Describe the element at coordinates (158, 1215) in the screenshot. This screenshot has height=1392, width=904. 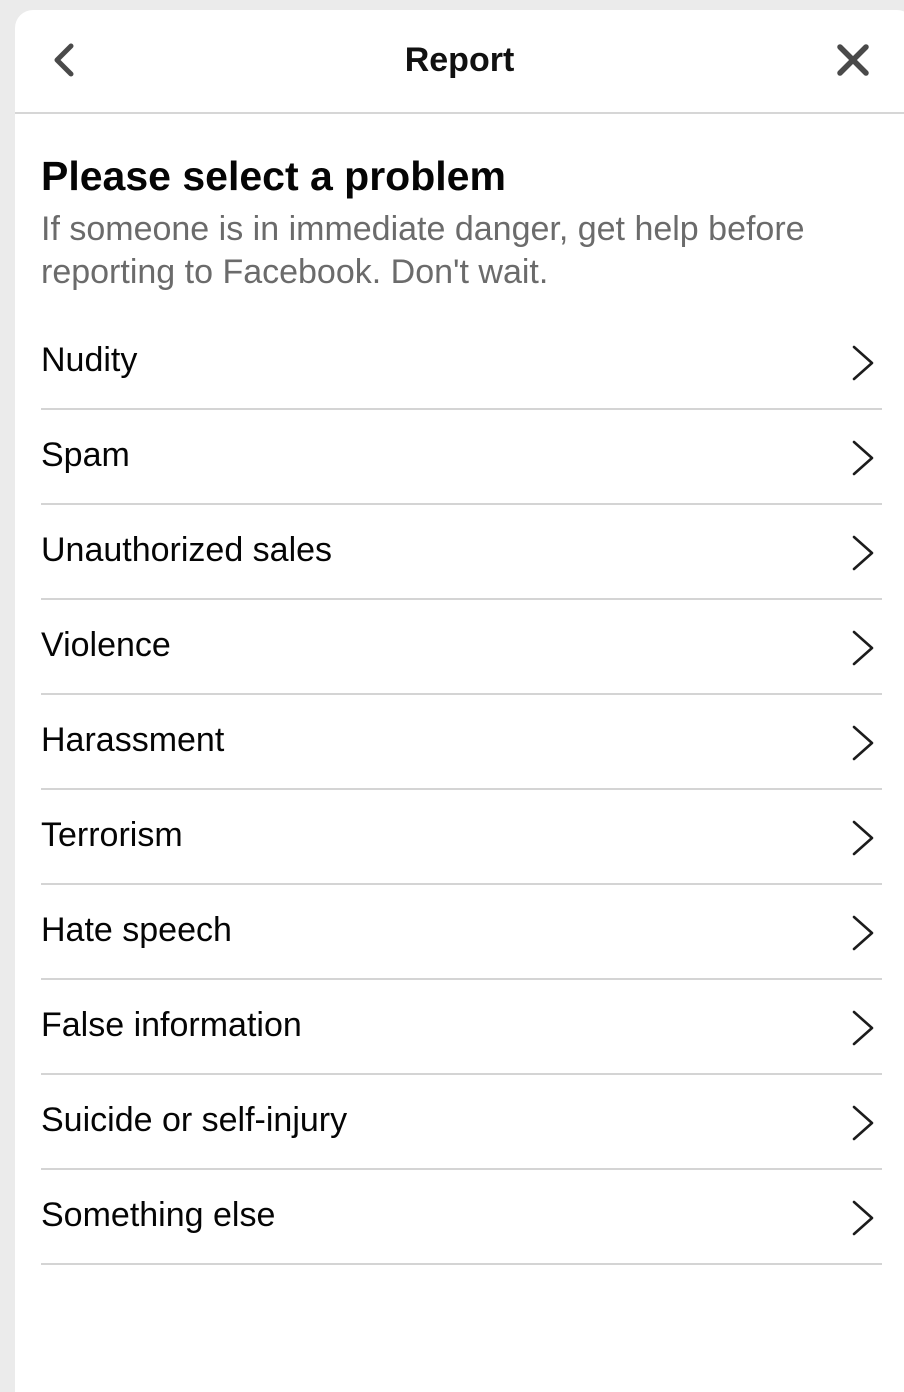
I see `problem-label: Something else` at that location.